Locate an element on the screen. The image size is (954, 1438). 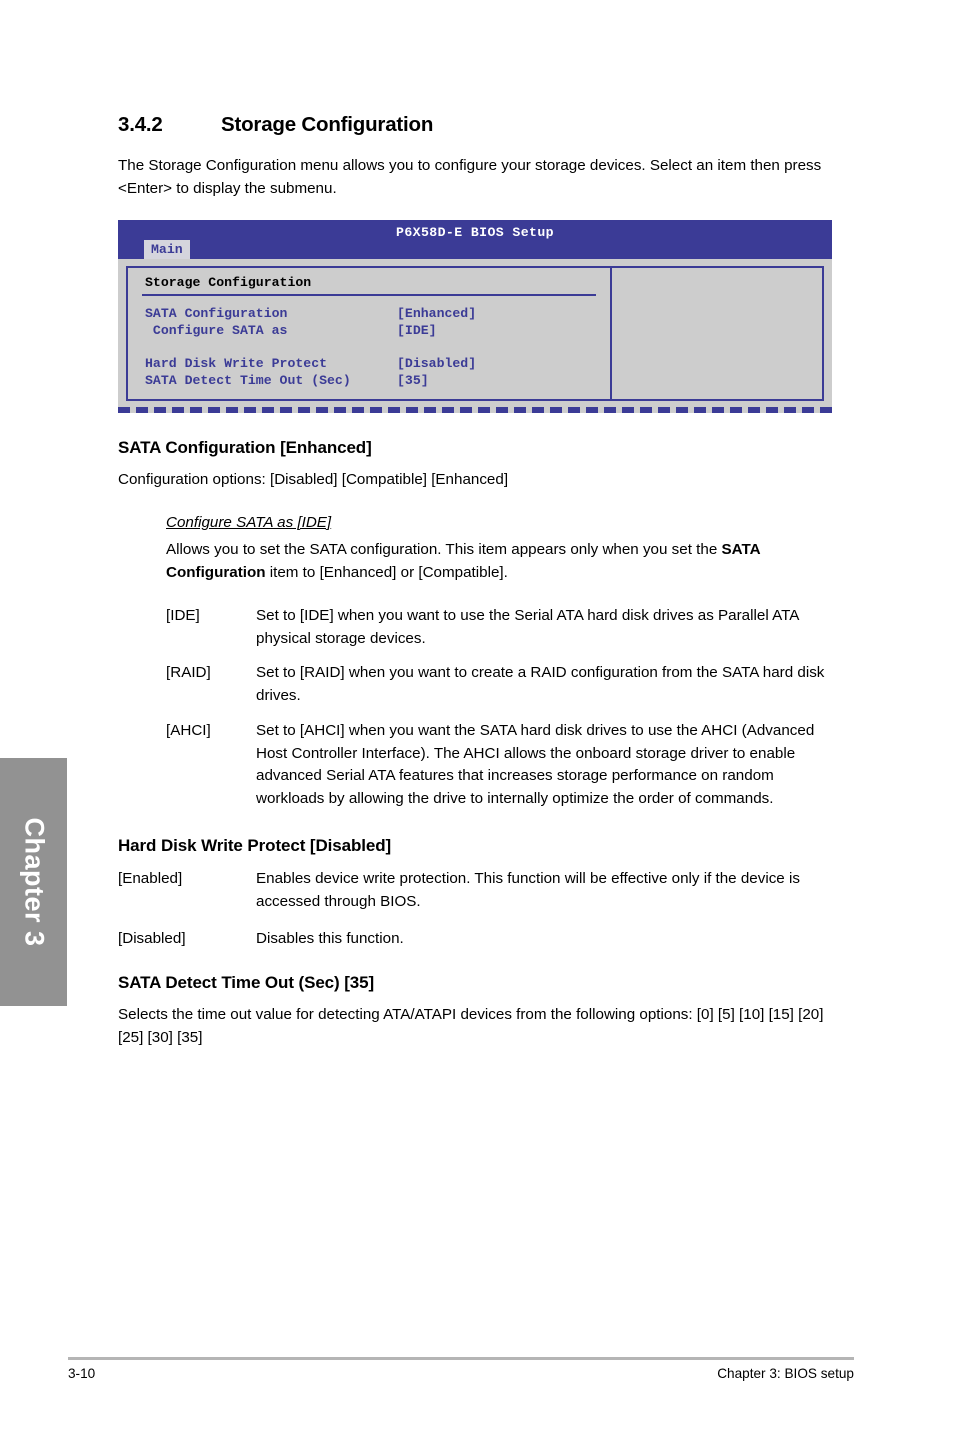
bios-setting-label: Configure SATA as is located at coordinates (216, 331).